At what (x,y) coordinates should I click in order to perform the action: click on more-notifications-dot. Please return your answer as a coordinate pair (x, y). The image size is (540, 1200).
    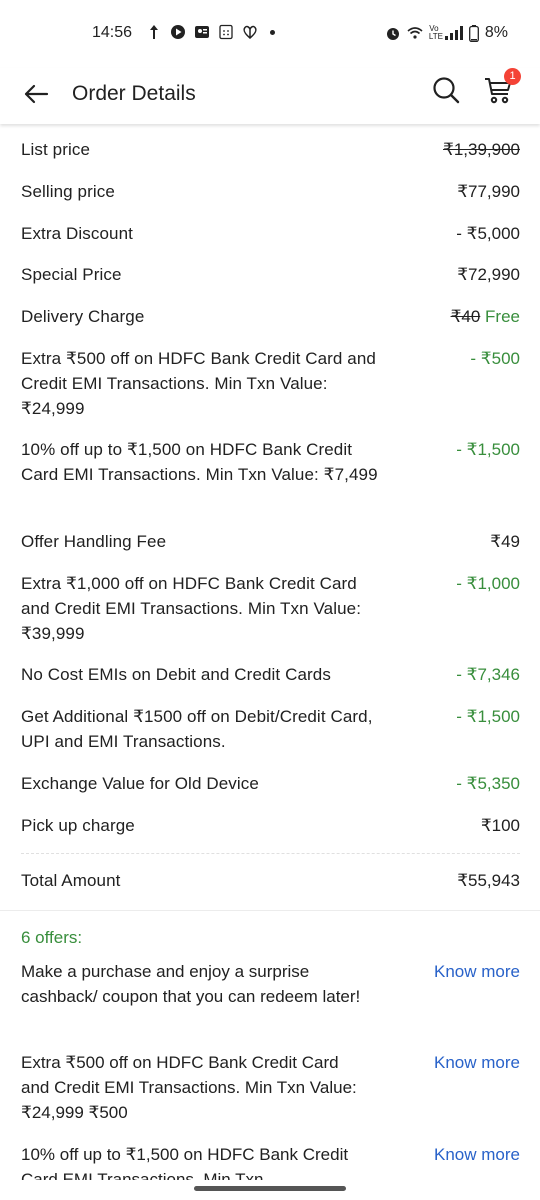
    Looking at the image, I should click on (272, 32).